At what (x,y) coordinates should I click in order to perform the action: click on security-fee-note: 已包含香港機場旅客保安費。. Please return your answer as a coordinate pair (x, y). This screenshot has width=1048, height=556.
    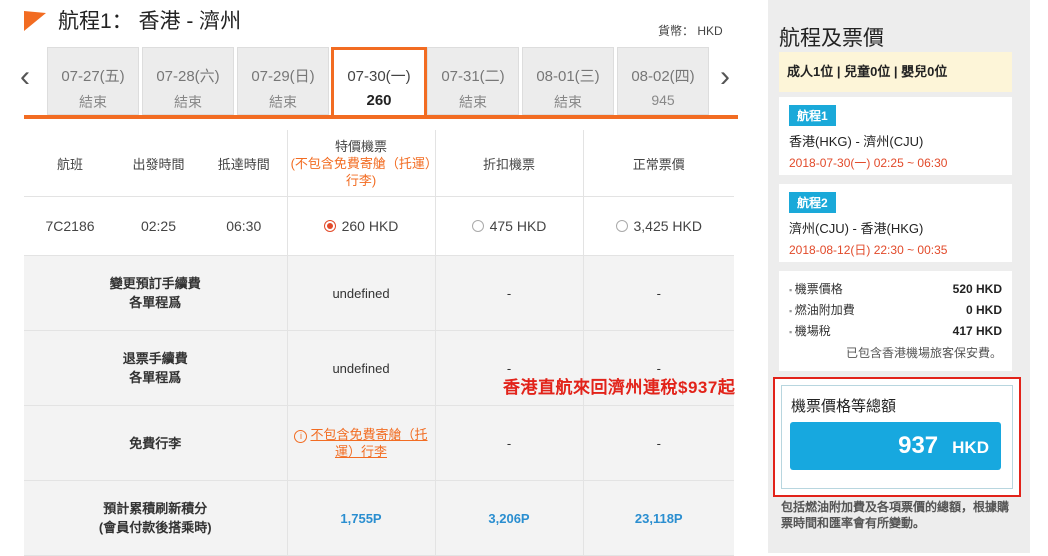
    Looking at the image, I should click on (923, 353).